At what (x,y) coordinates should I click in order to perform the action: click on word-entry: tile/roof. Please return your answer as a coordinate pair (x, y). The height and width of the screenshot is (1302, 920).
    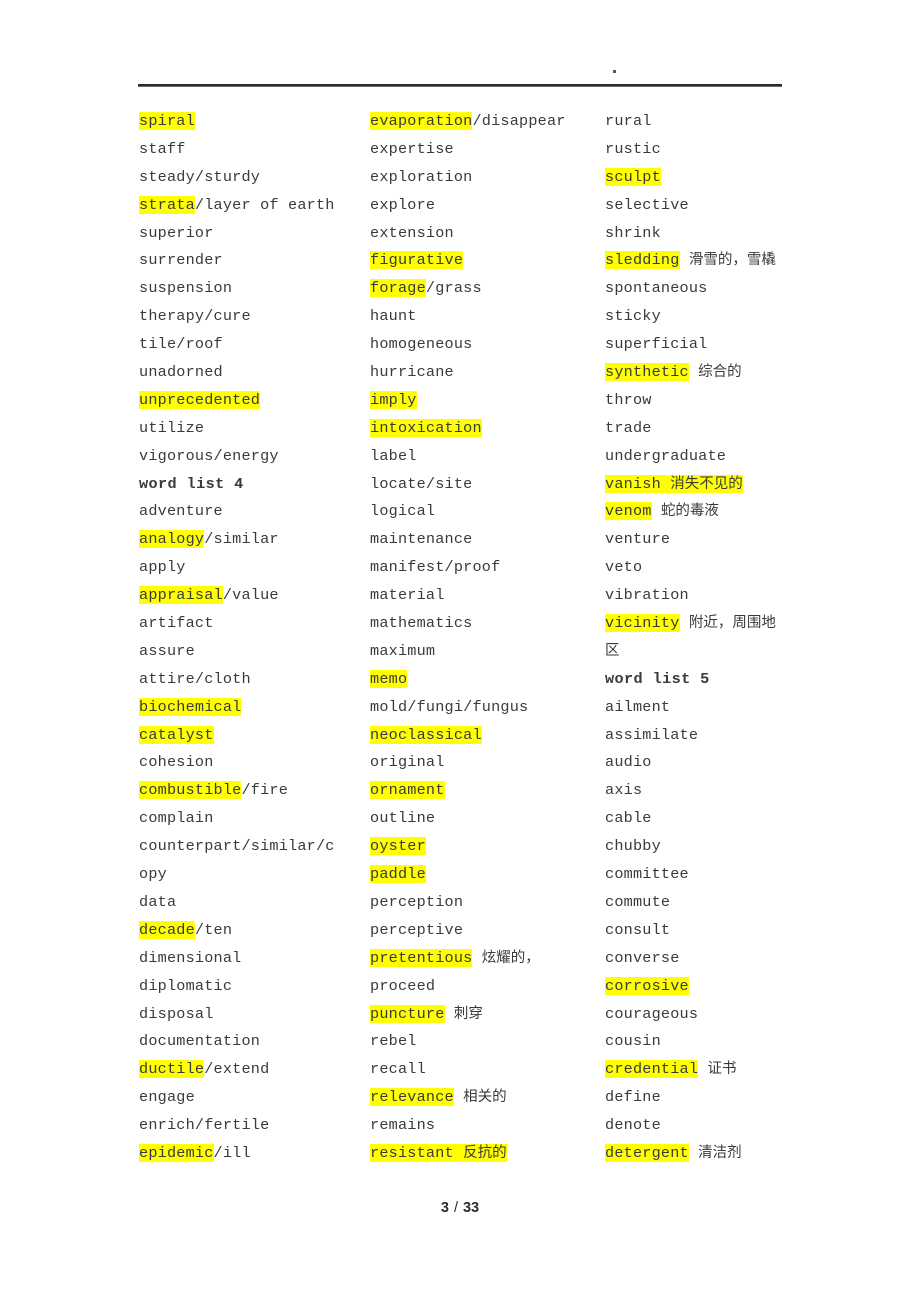
    Looking at the image, I should click on (251, 345).